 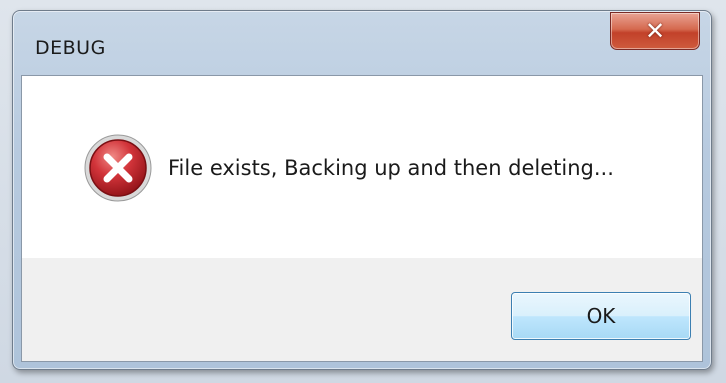 What do you see at coordinates (118, 168) in the screenshot?
I see `error-icon` at bounding box center [118, 168].